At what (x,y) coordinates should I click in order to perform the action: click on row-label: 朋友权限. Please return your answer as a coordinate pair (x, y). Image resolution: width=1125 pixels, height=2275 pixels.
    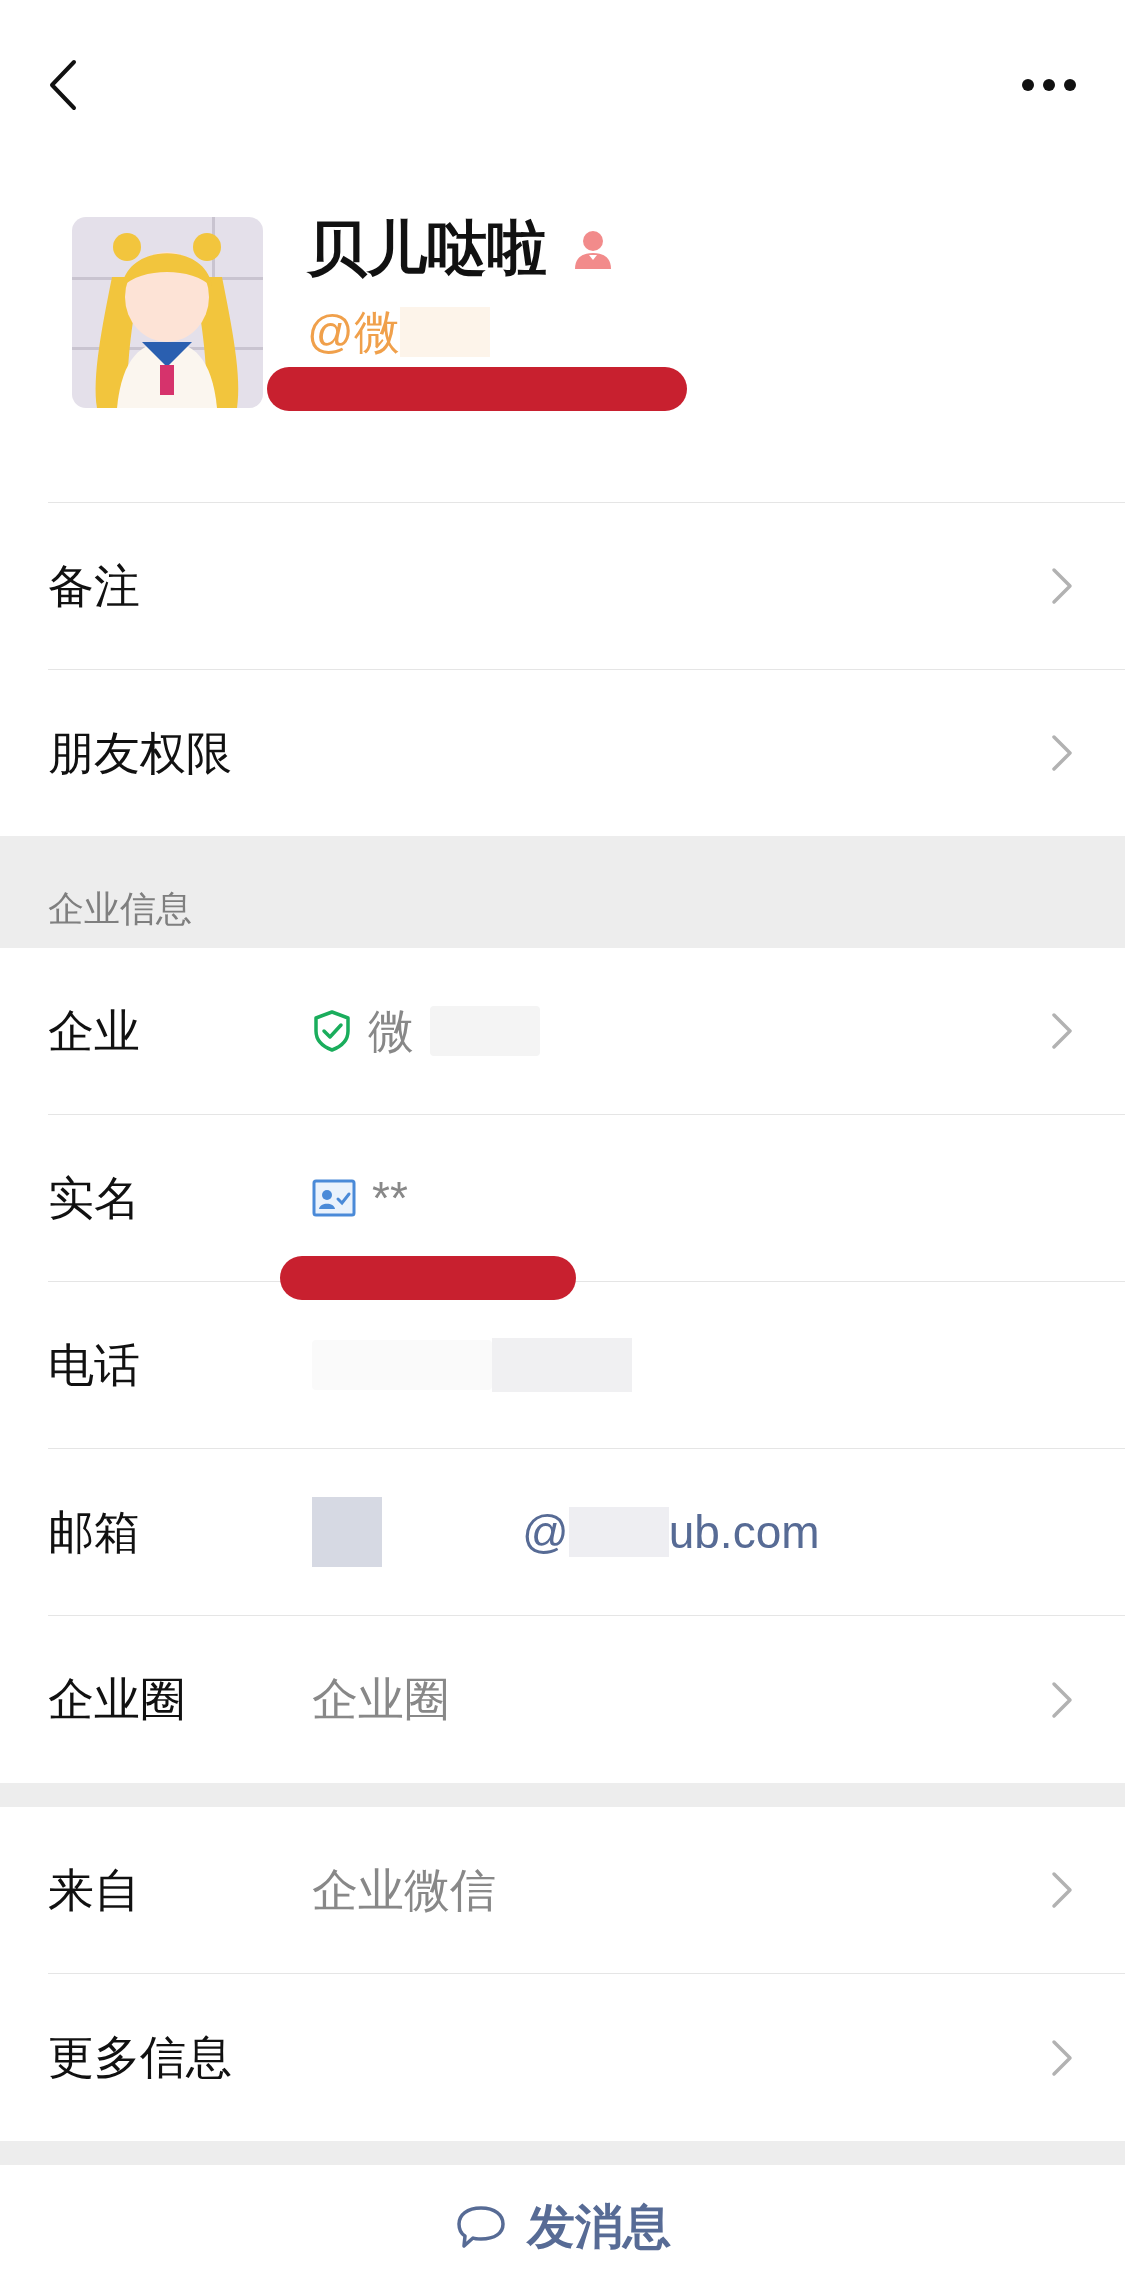
    Looking at the image, I should click on (140, 753).